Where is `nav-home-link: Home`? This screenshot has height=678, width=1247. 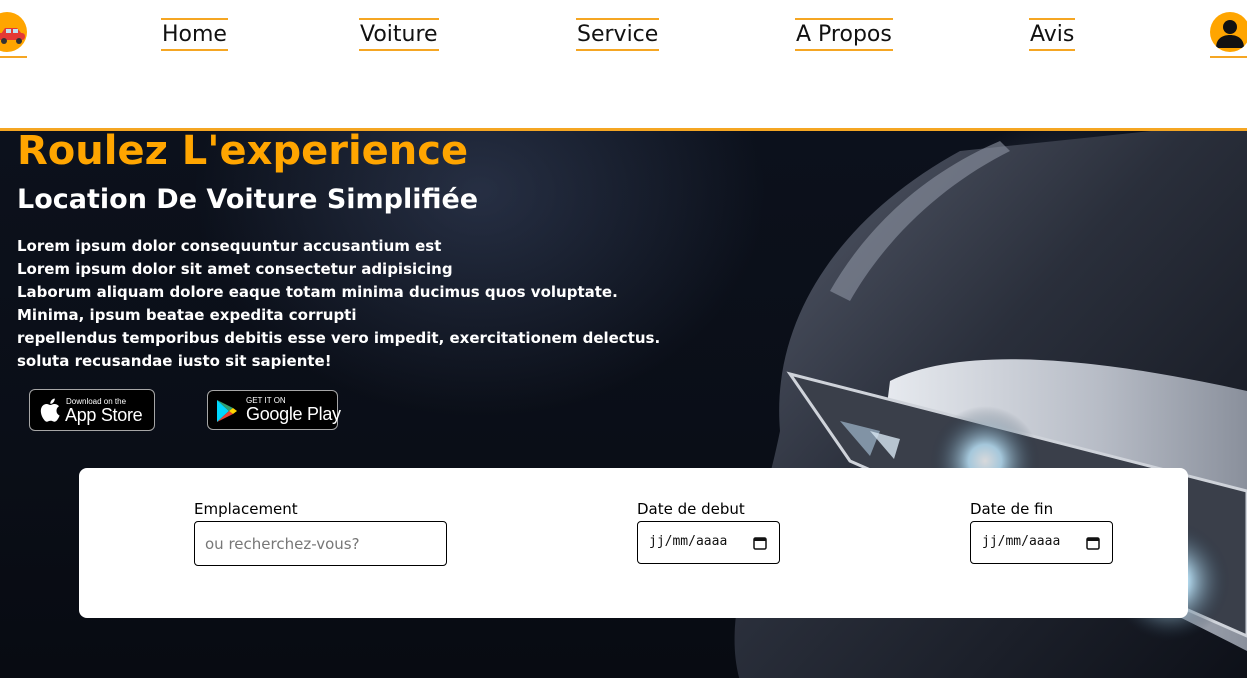
nav-home-link: Home is located at coordinates (194, 34).